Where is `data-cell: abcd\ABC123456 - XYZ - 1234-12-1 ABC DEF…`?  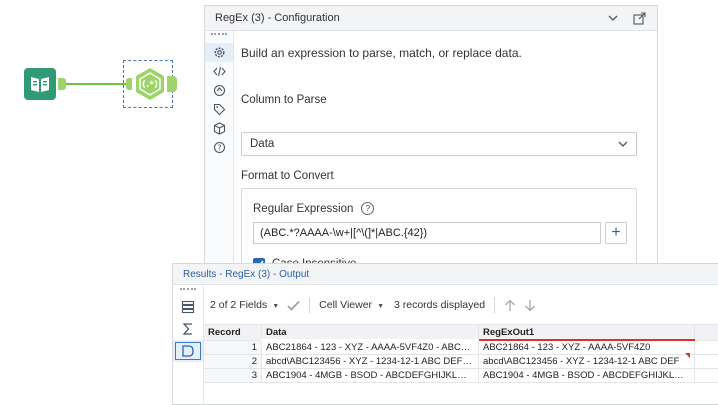
data-cell: abcd\ABC123456 - XYZ - 1234-12-1 ABC DEF… is located at coordinates (370, 361).